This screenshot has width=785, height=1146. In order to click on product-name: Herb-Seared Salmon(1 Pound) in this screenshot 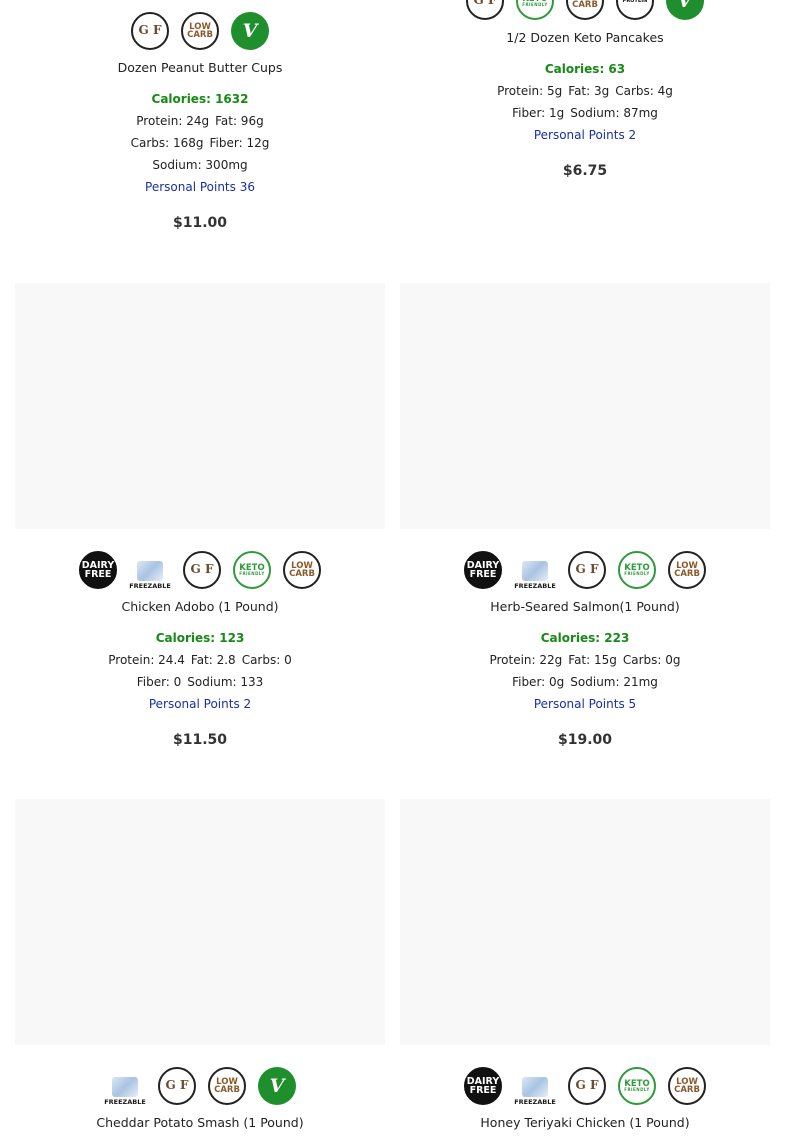, I will do `click(585, 607)`.